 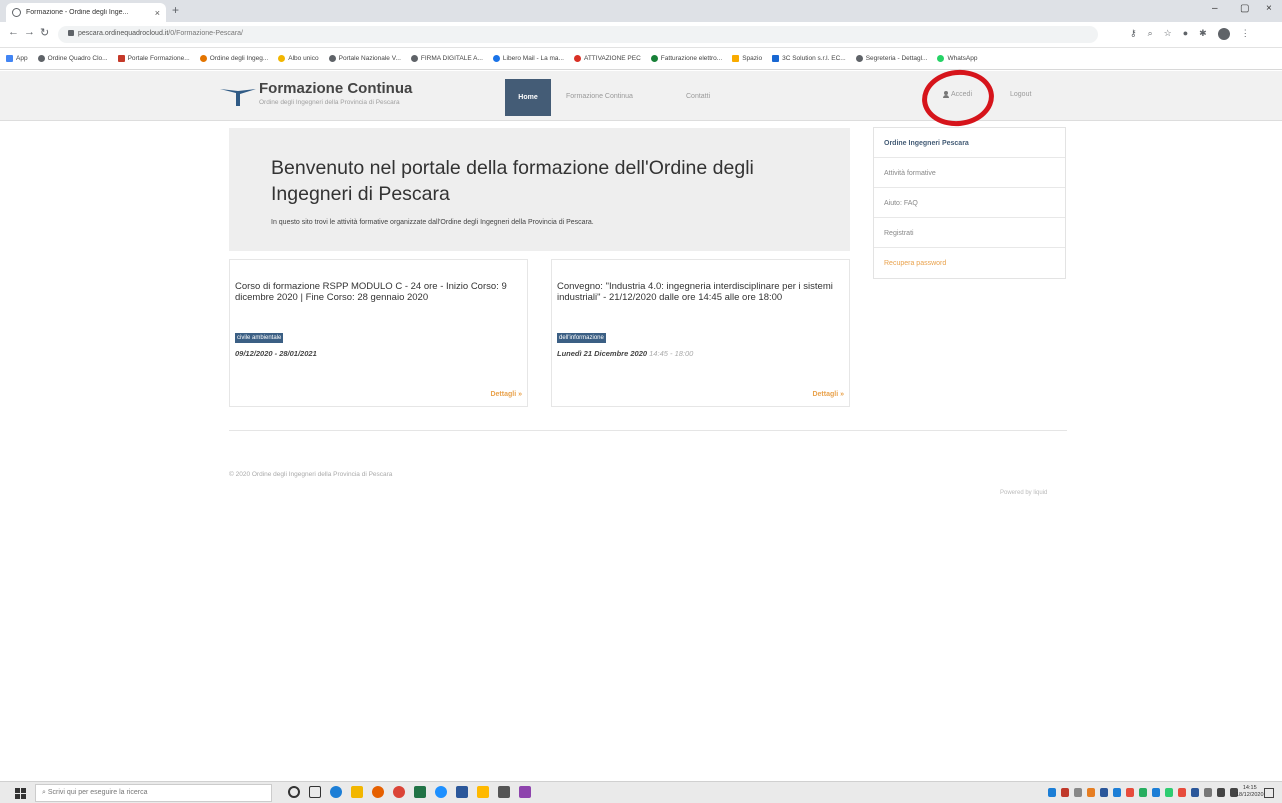 What do you see at coordinates (525, 792) in the screenshot?
I see `app-icon` at bounding box center [525, 792].